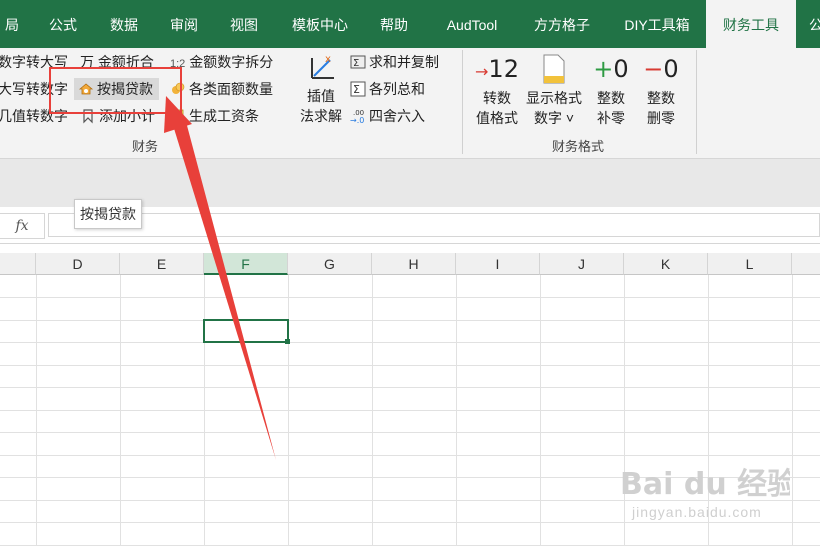  I want to click on watermark-logo-text: Bai du 经验, so click(705, 484).